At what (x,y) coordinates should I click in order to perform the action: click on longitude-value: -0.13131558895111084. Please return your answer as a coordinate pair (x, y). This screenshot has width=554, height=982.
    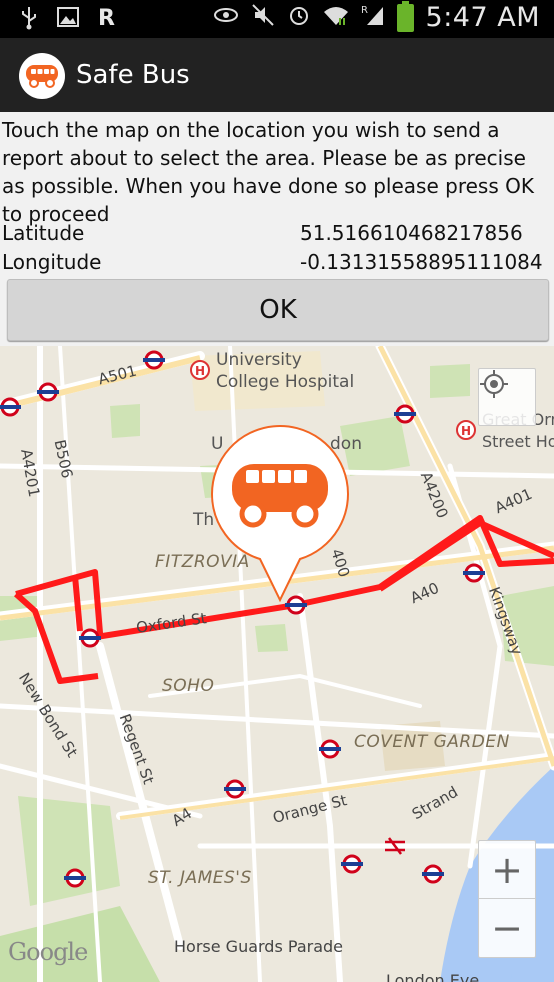
    Looking at the image, I should click on (421, 262).